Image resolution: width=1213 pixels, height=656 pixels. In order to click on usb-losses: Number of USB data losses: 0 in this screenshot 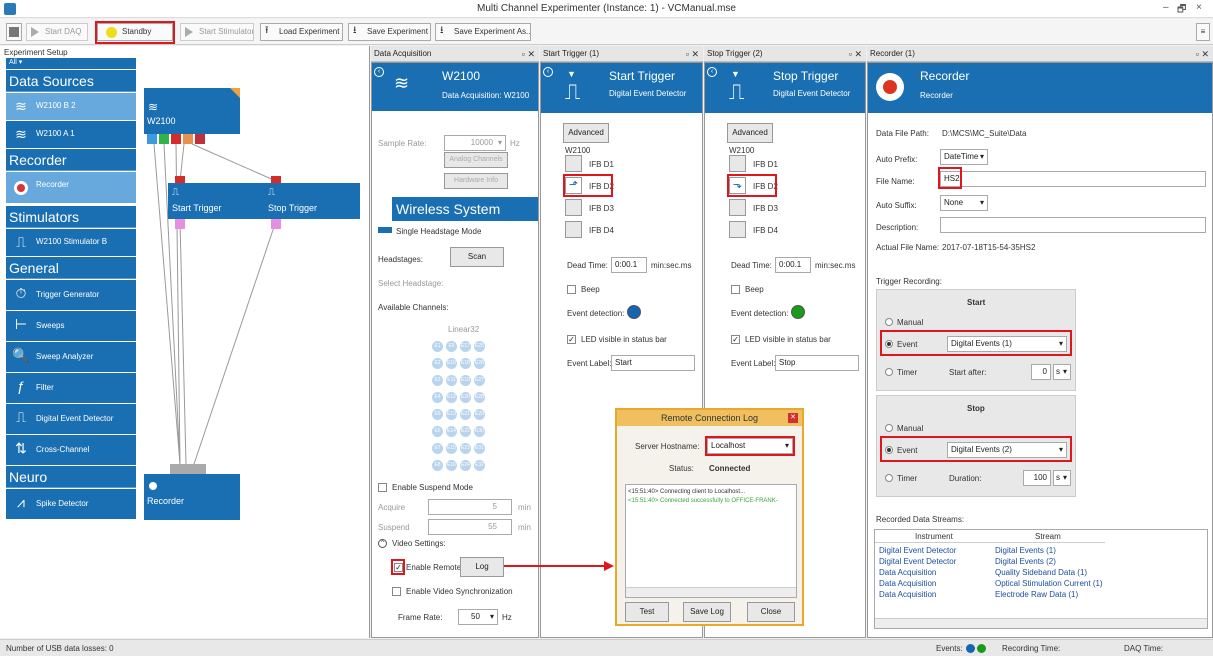, I will do `click(60, 648)`.